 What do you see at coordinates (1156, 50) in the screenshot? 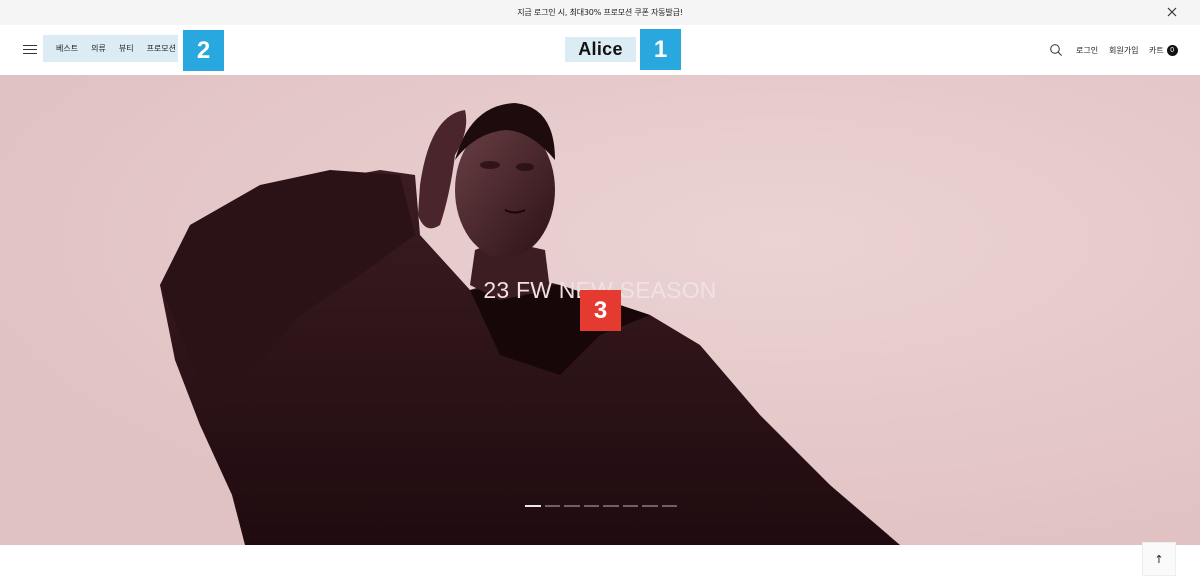
I see `cart-label: 카트` at bounding box center [1156, 50].